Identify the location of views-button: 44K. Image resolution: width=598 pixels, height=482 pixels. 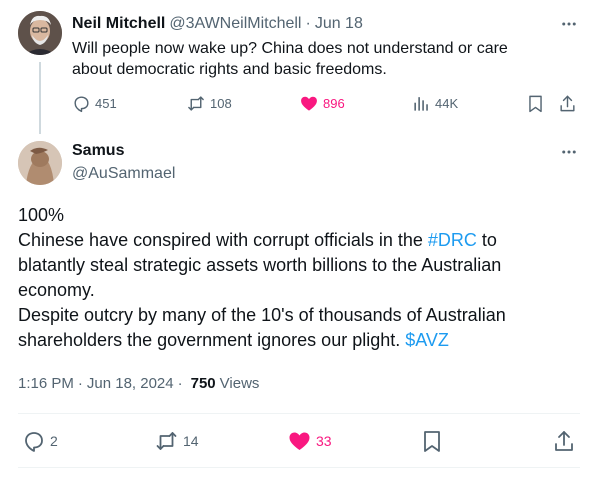
(435, 103).